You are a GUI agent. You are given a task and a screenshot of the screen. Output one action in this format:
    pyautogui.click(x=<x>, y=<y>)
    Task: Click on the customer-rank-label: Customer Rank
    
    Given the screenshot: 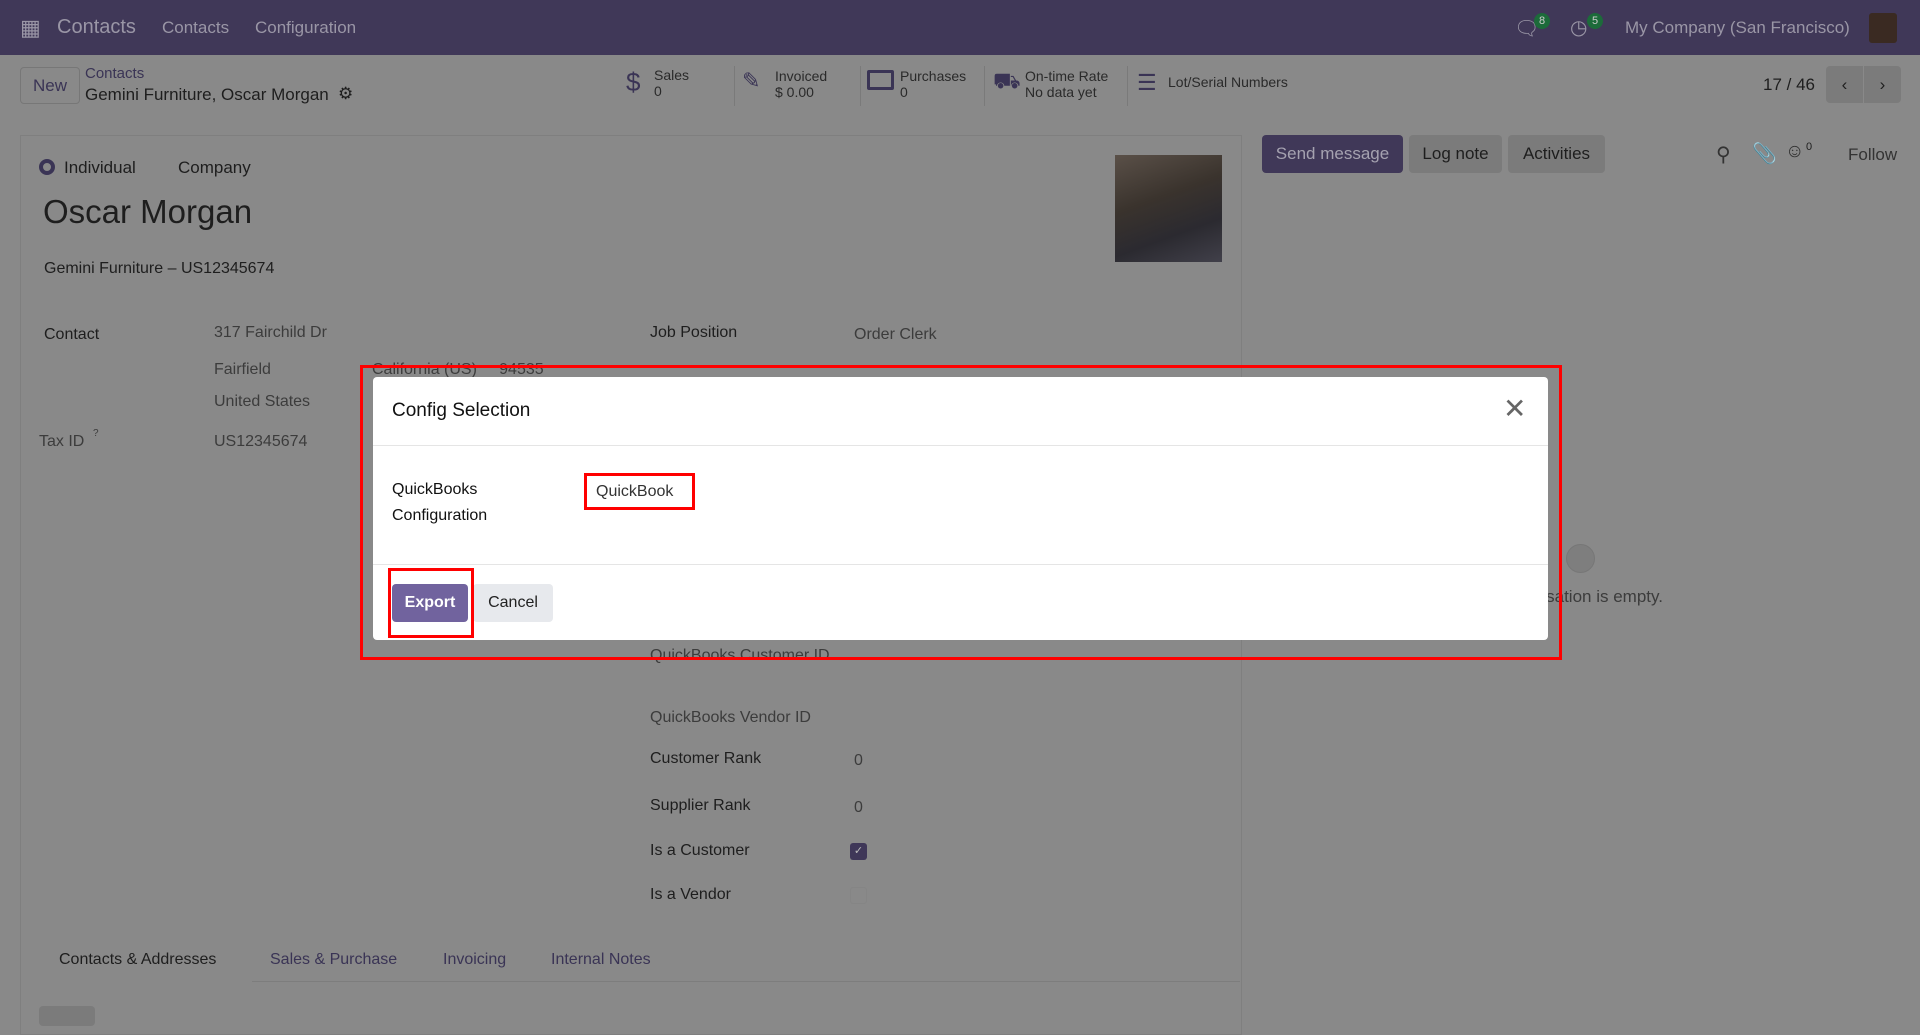 What is the action you would take?
    pyautogui.click(x=706, y=758)
    